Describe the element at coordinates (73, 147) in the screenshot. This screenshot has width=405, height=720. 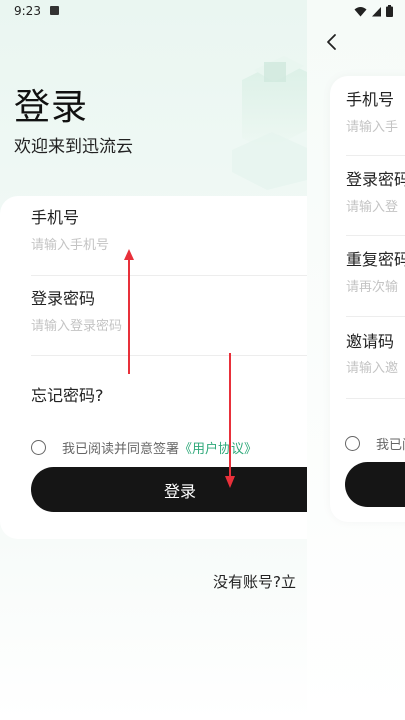
I see `welcome-text: 欢迎来到迅流云` at that location.